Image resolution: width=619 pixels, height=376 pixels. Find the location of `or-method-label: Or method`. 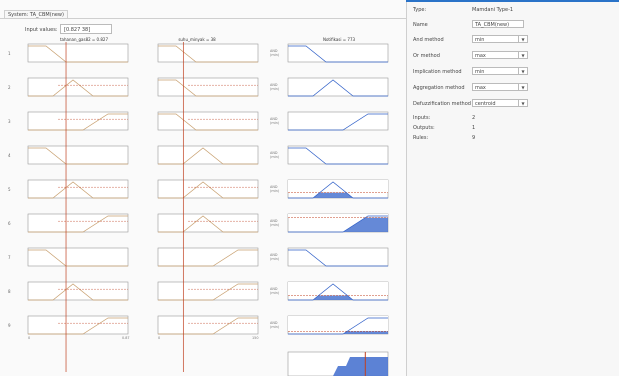

or-method-label: Or method is located at coordinates (426, 56).